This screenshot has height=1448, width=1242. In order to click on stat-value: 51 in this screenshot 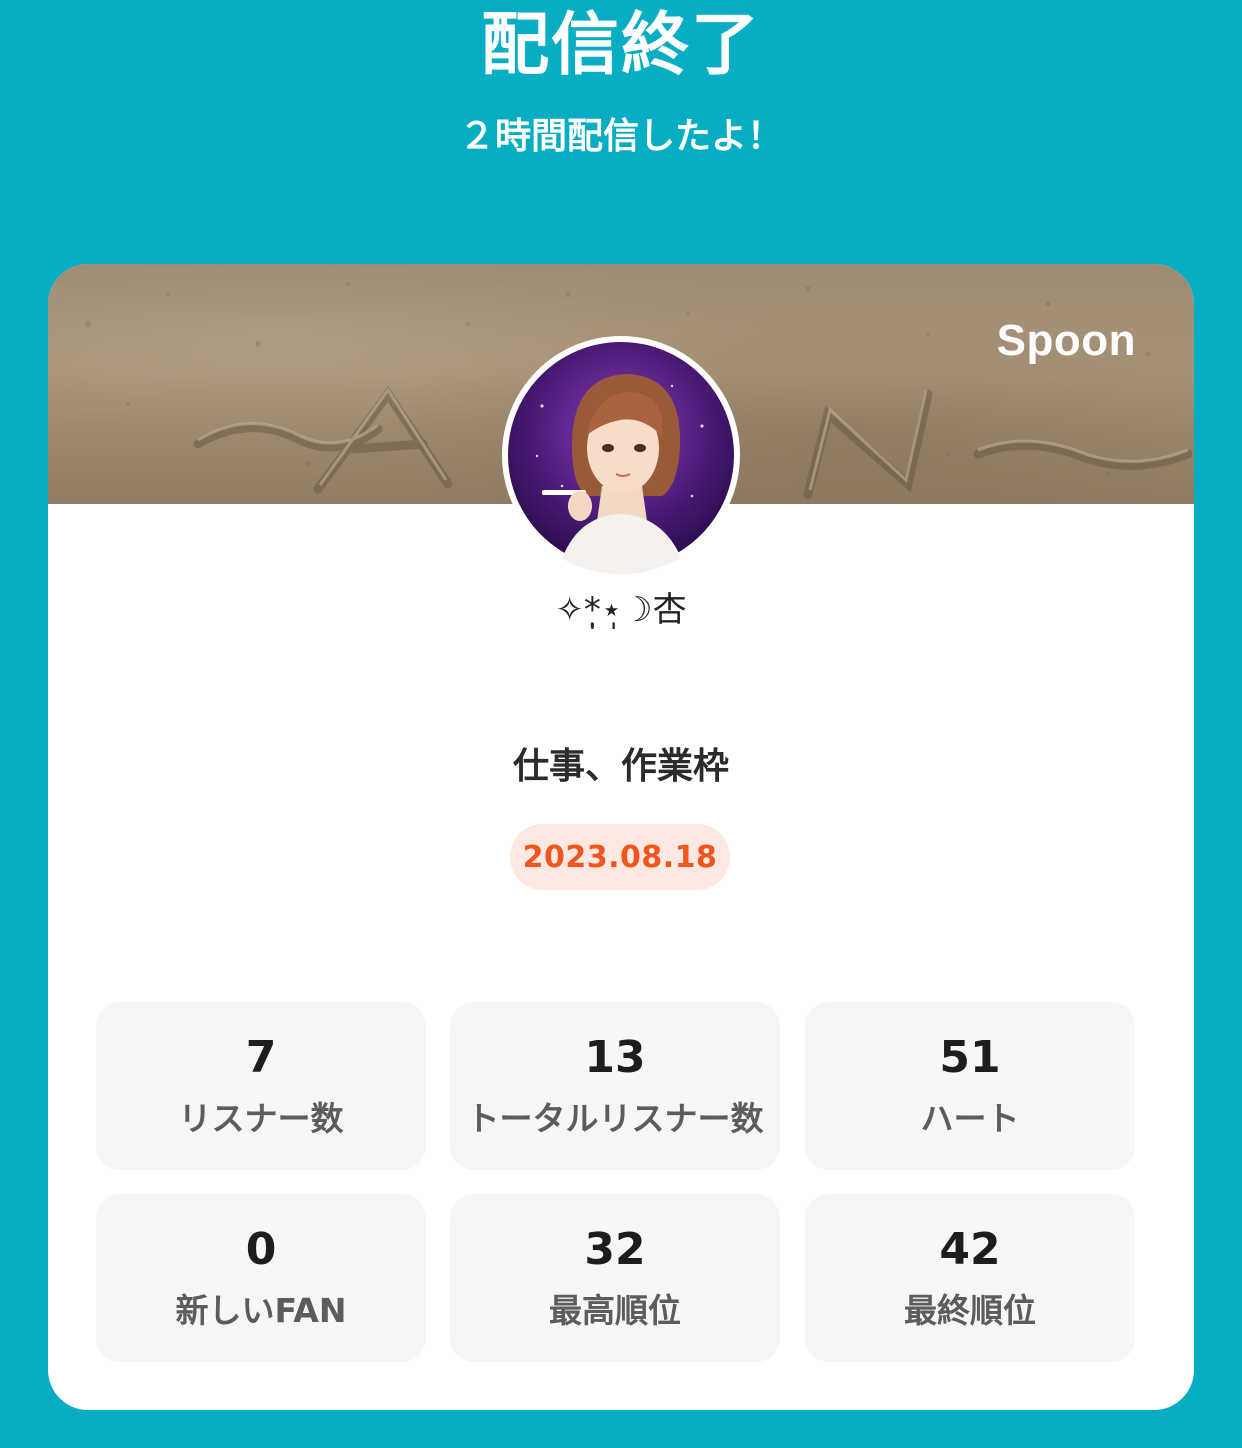, I will do `click(970, 1057)`.